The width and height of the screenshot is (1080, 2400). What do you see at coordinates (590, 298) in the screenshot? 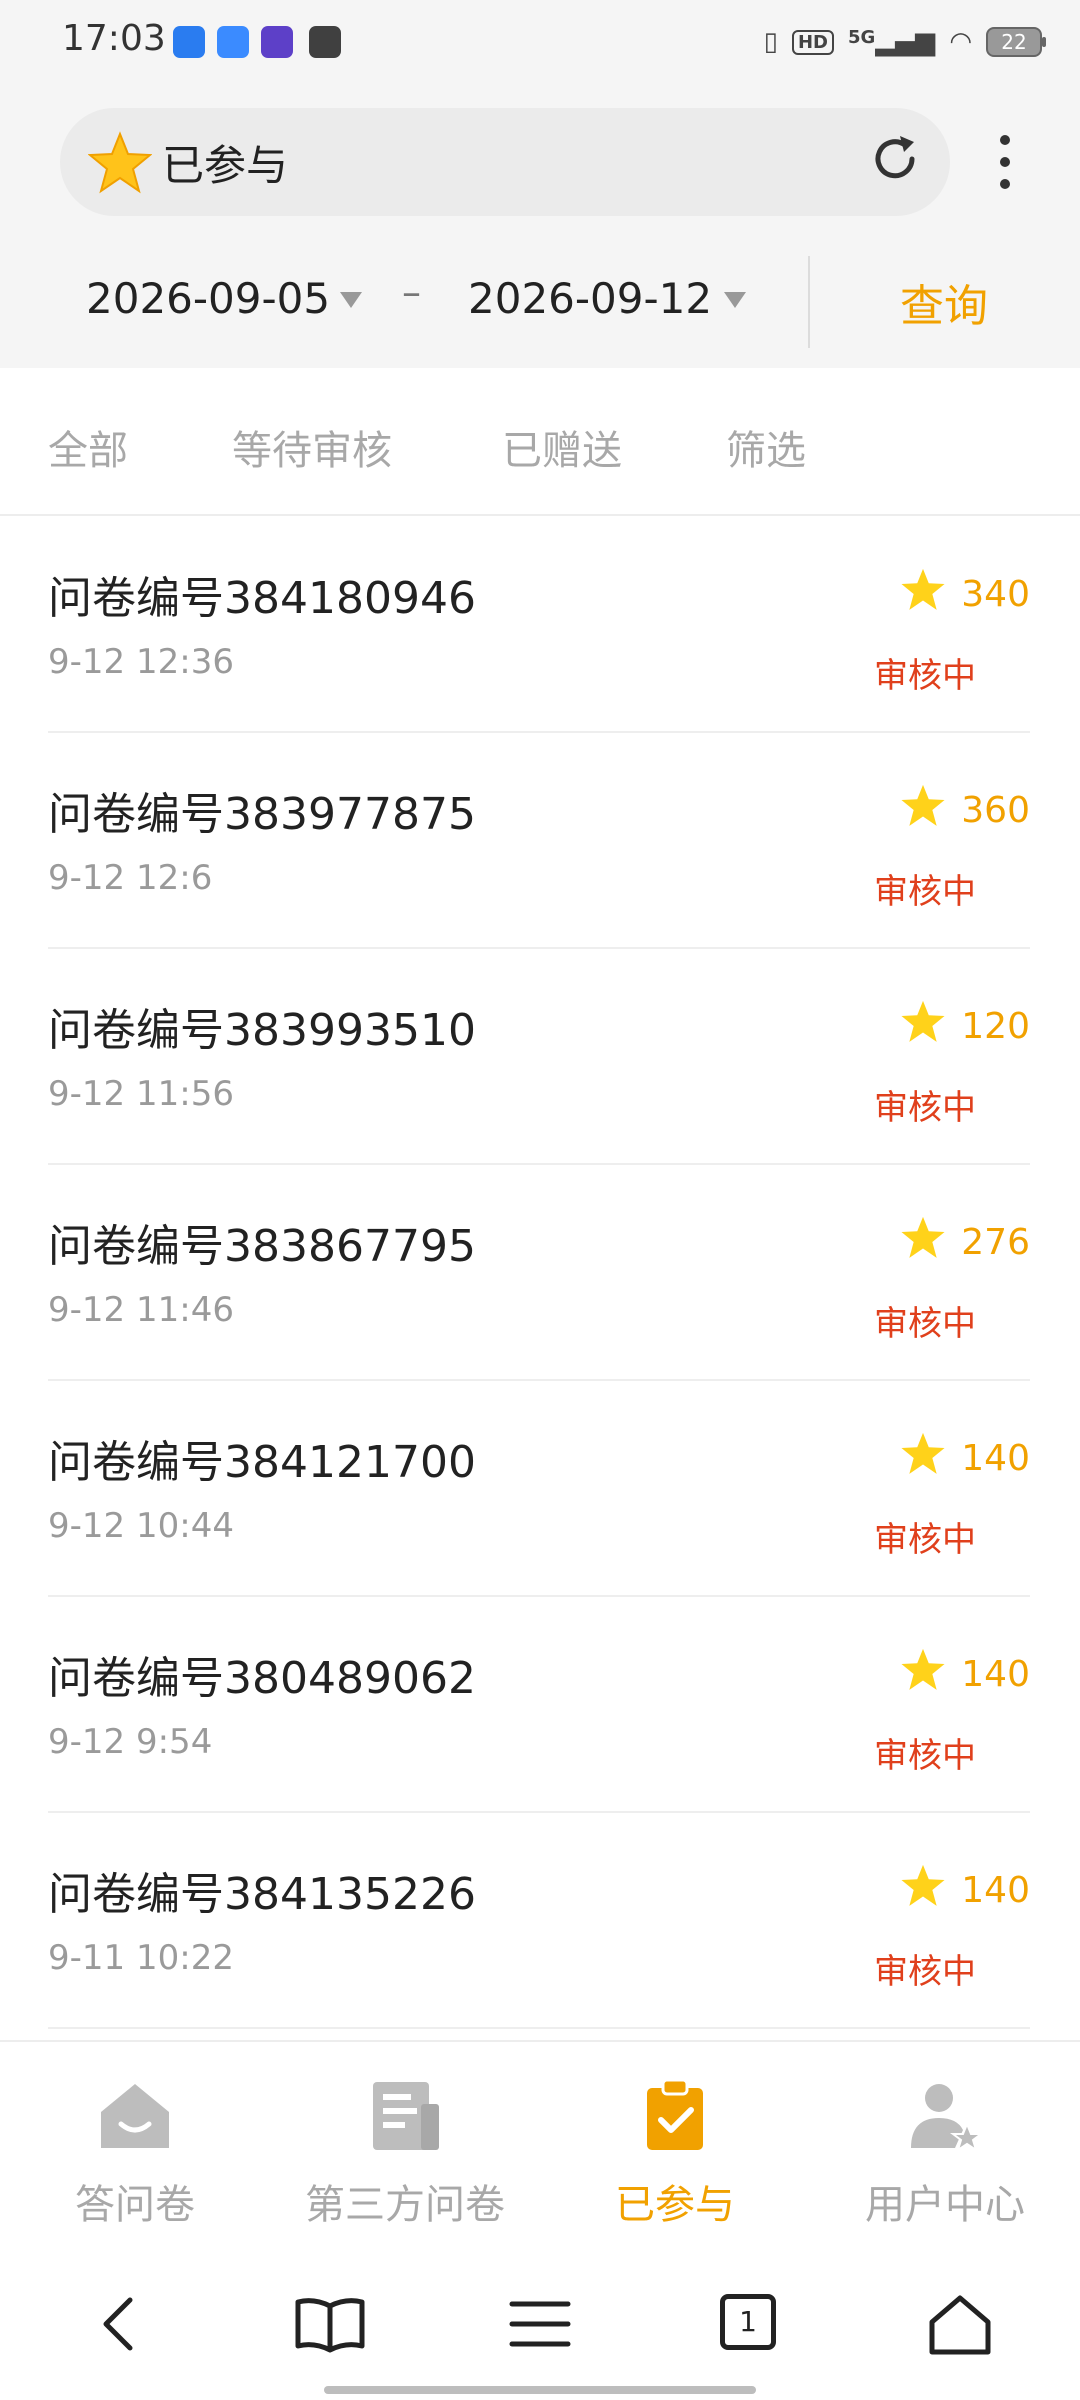
I see `end-date-picker: 2026-09-12` at bounding box center [590, 298].